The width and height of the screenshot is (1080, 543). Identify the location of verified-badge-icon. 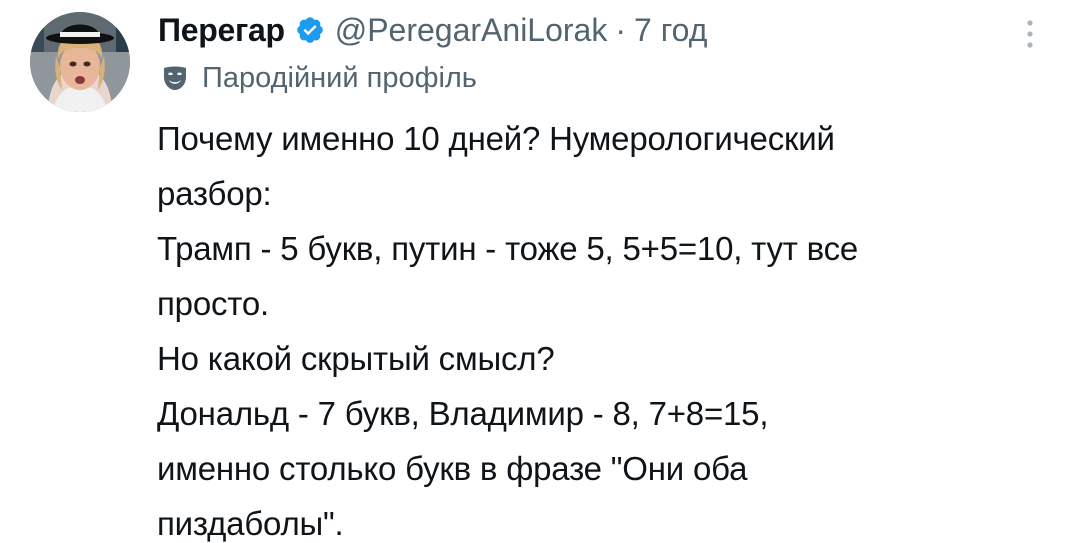
(310, 30).